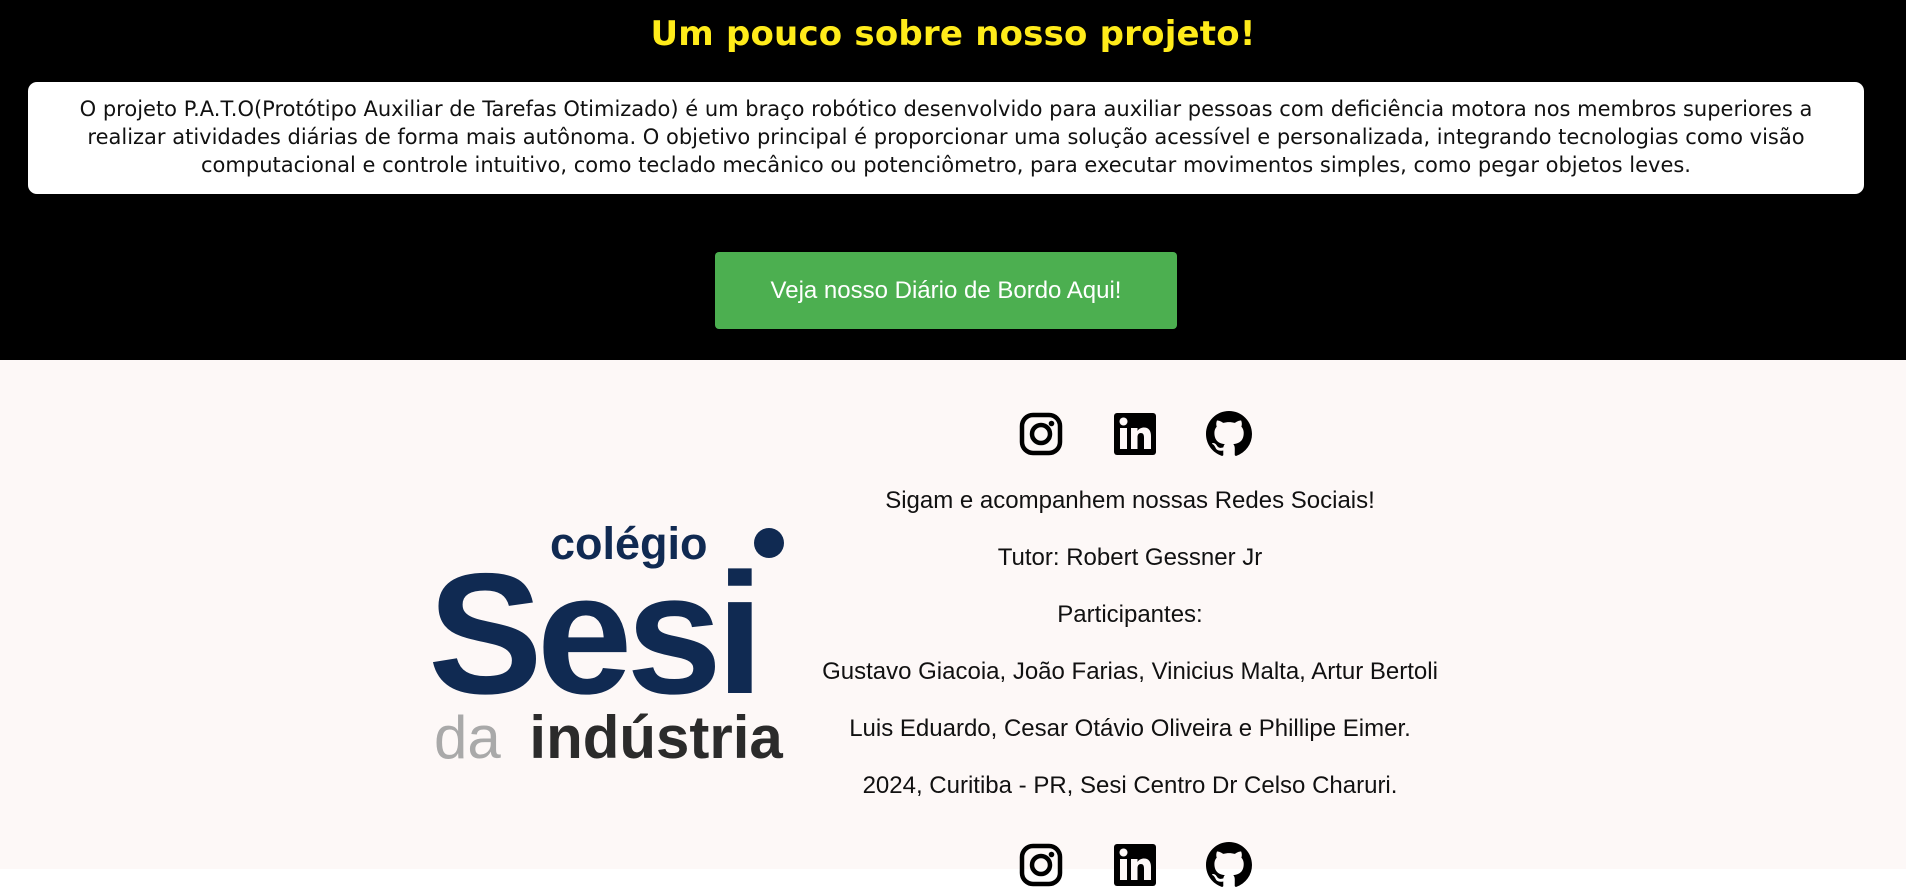 The width and height of the screenshot is (1906, 889). Describe the element at coordinates (946, 290) in the screenshot. I see `diary-button: Veja nosso Diário de Bordo Aqui!` at that location.